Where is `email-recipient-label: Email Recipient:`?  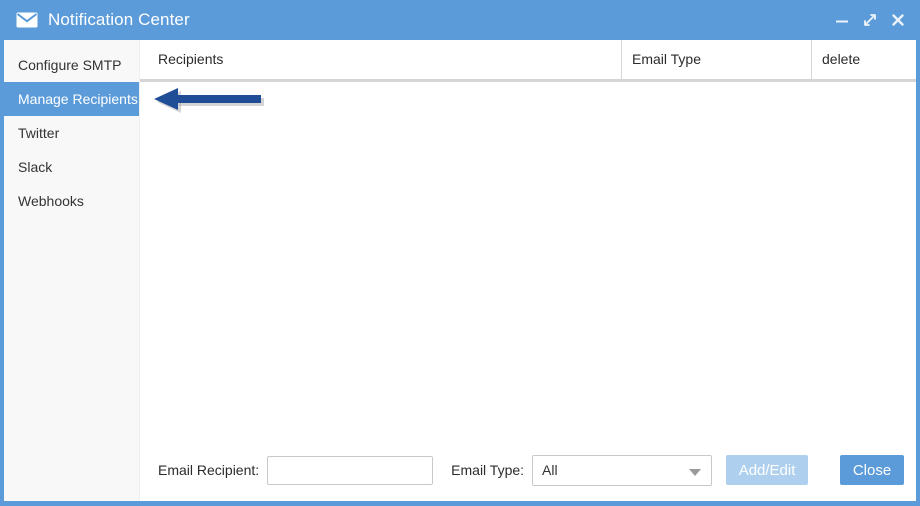 email-recipient-label: Email Recipient: is located at coordinates (209, 470).